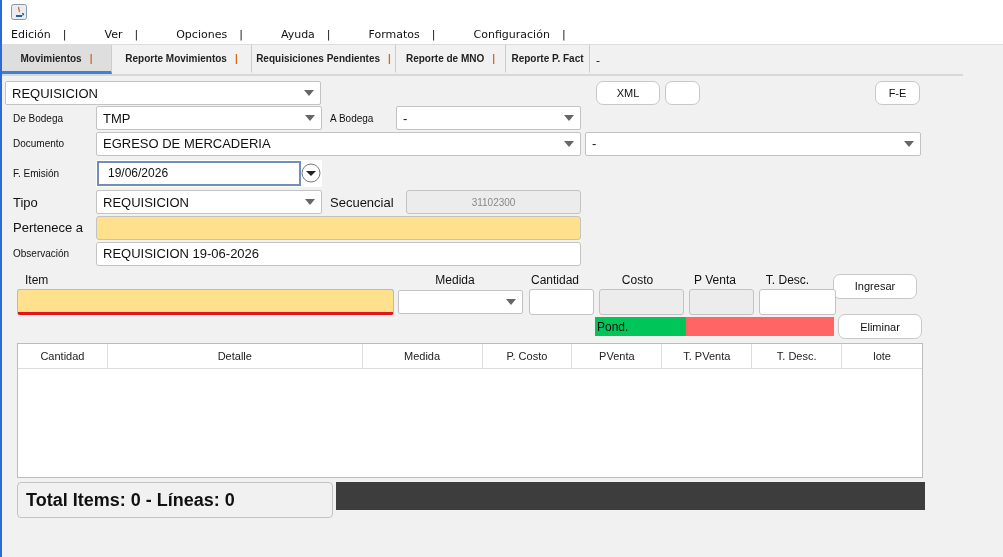  What do you see at coordinates (199, 173) in the screenshot?
I see `date-field: 19/06/2026` at bounding box center [199, 173].